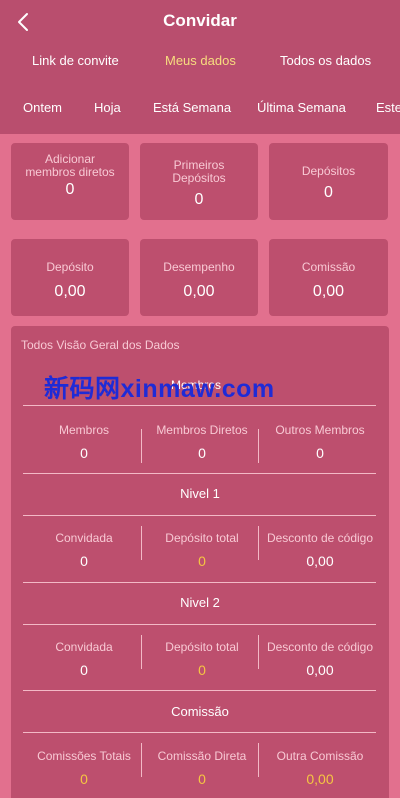  Describe the element at coordinates (84, 659) in the screenshot. I see `stat-convidada-n2: Convidada 0` at that location.